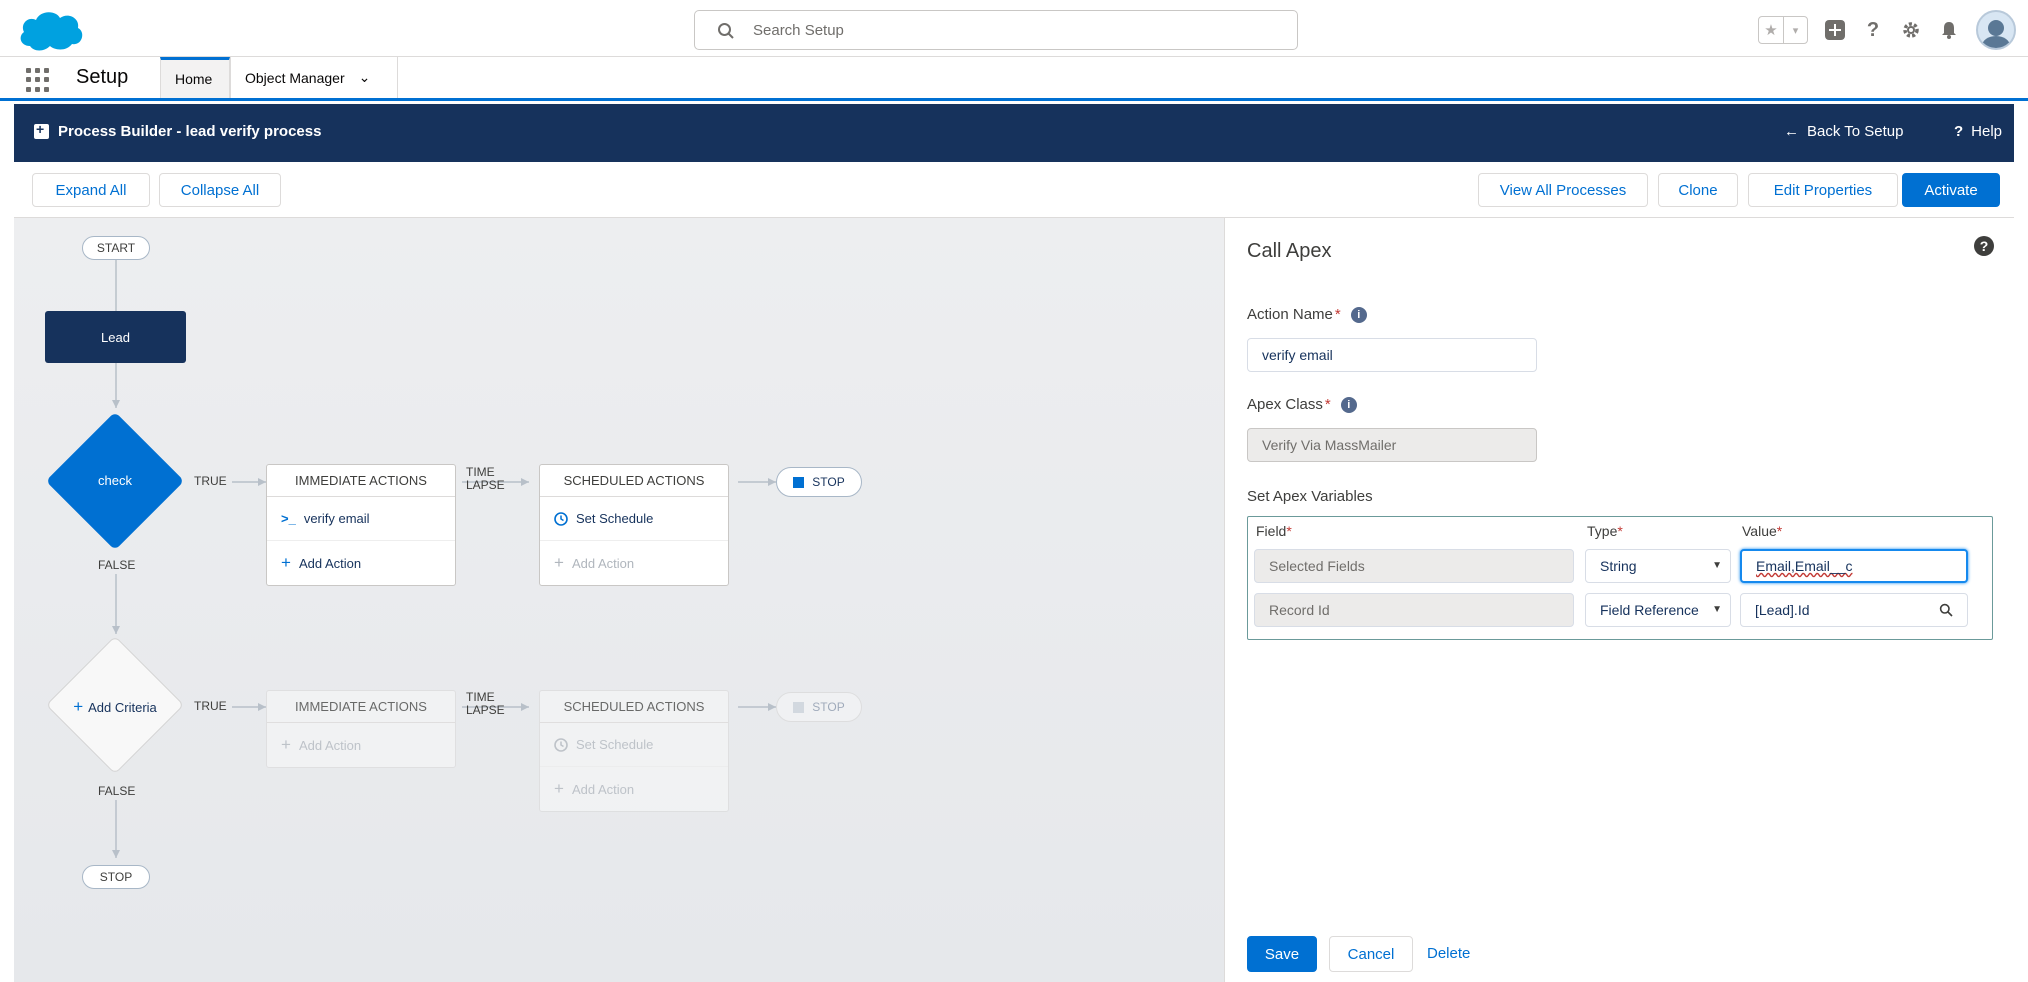 The image size is (2028, 982). Describe the element at coordinates (1310, 496) in the screenshot. I see `apex-variables-label: Set Apex Variables` at that location.